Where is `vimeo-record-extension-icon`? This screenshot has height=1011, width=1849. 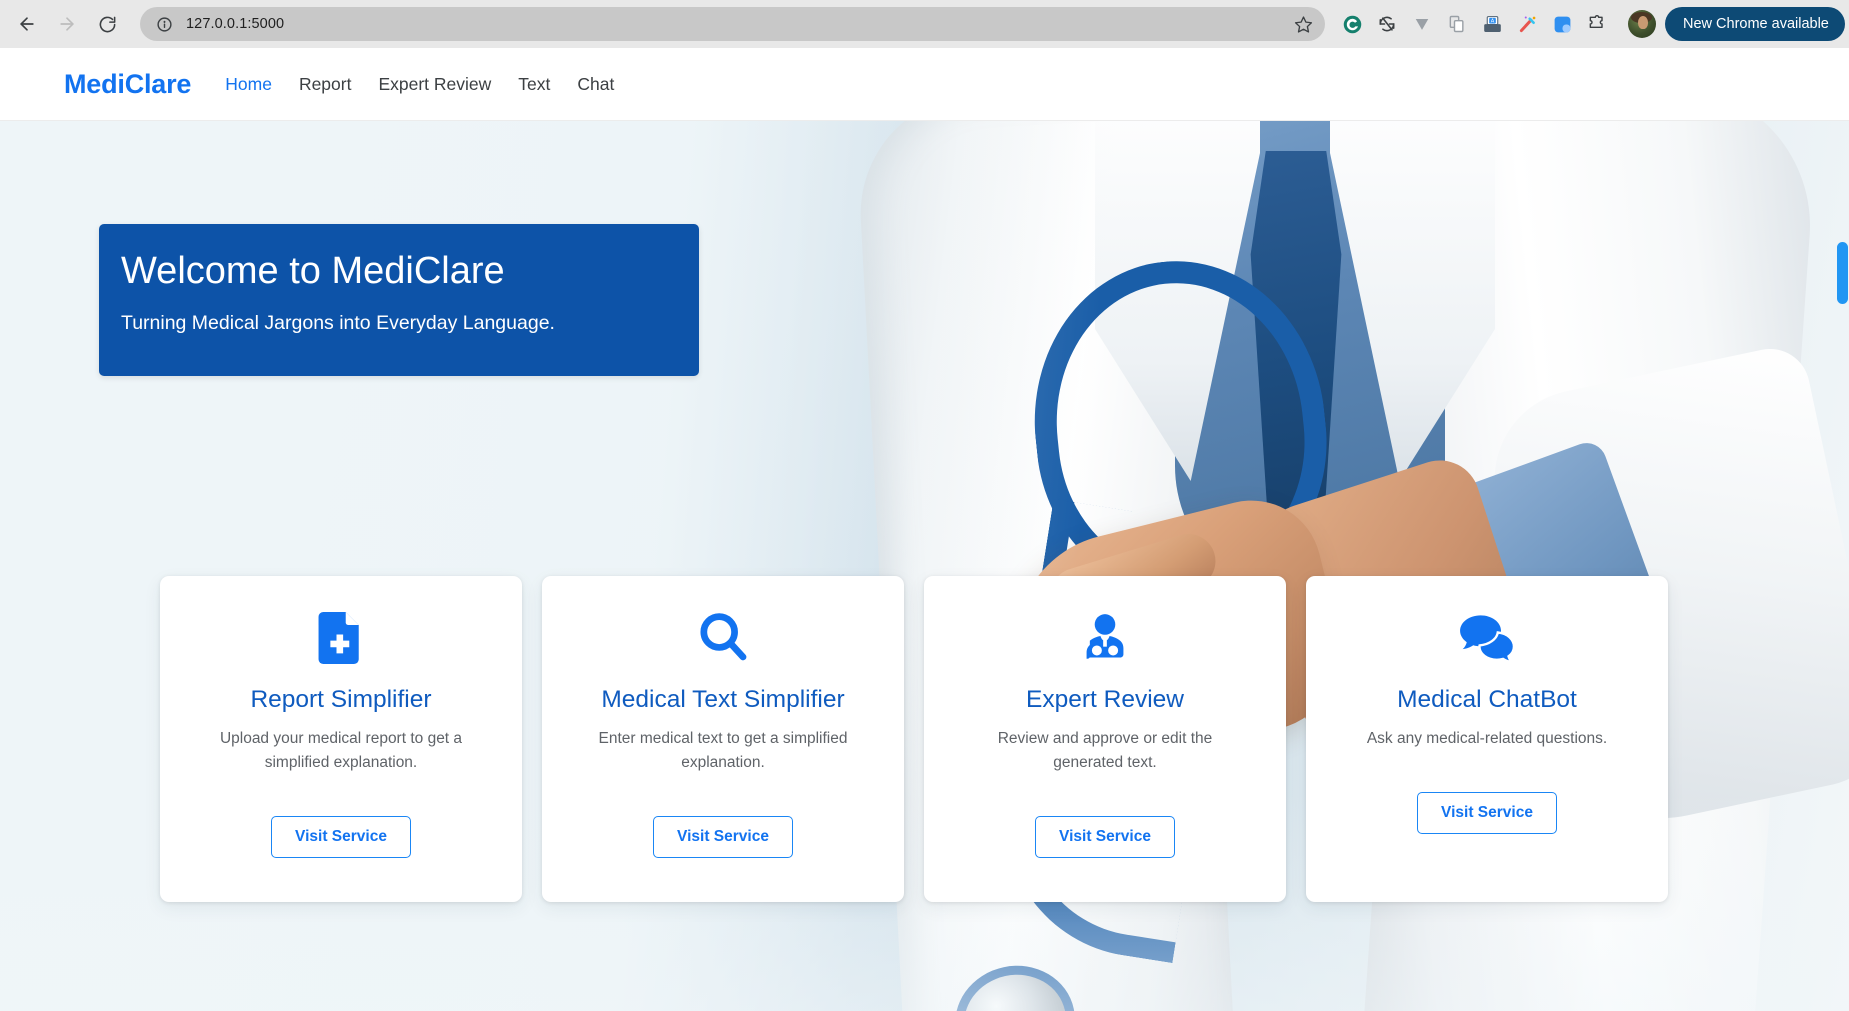 vimeo-record-extension-icon is located at coordinates (1422, 24).